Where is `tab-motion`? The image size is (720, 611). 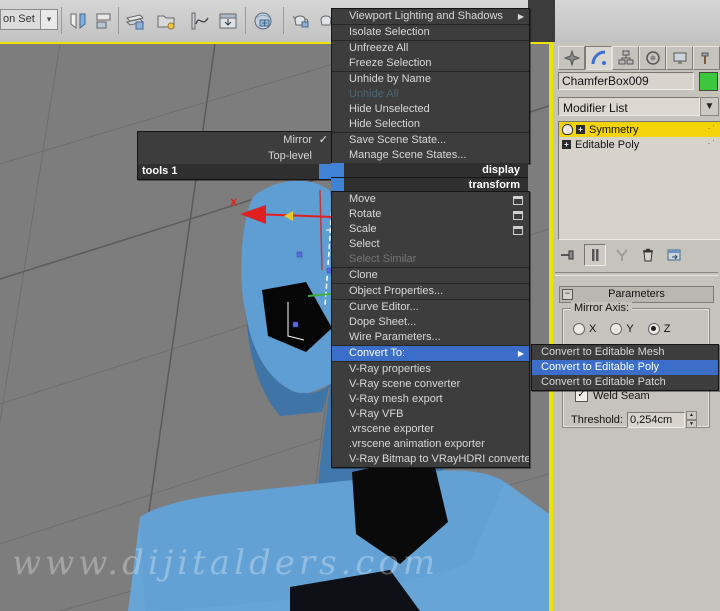
tab-motion is located at coordinates (652, 58).